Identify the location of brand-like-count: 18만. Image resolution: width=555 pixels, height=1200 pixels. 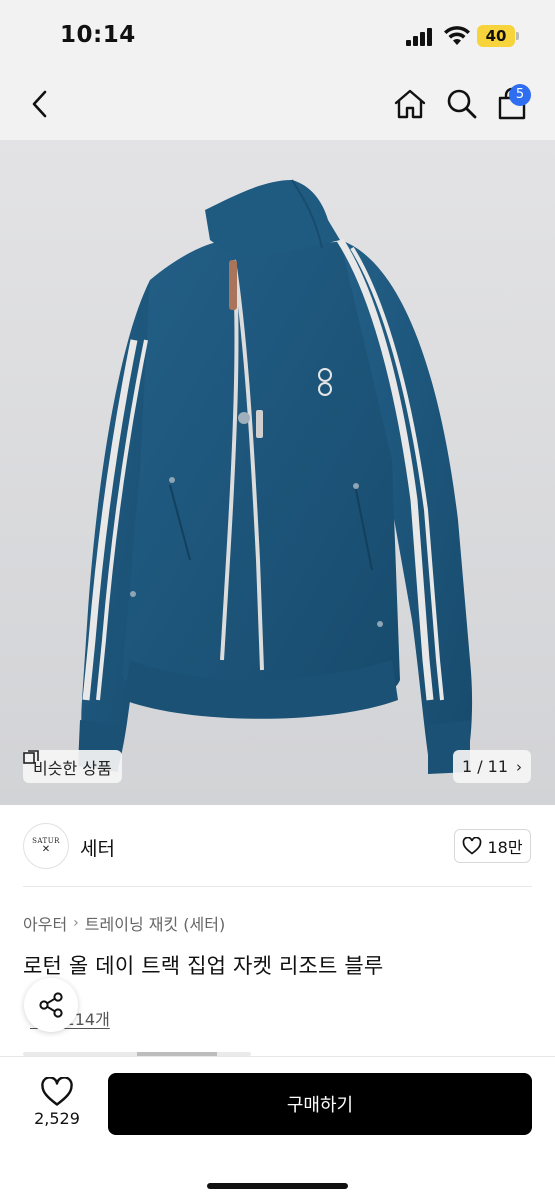
(505, 847).